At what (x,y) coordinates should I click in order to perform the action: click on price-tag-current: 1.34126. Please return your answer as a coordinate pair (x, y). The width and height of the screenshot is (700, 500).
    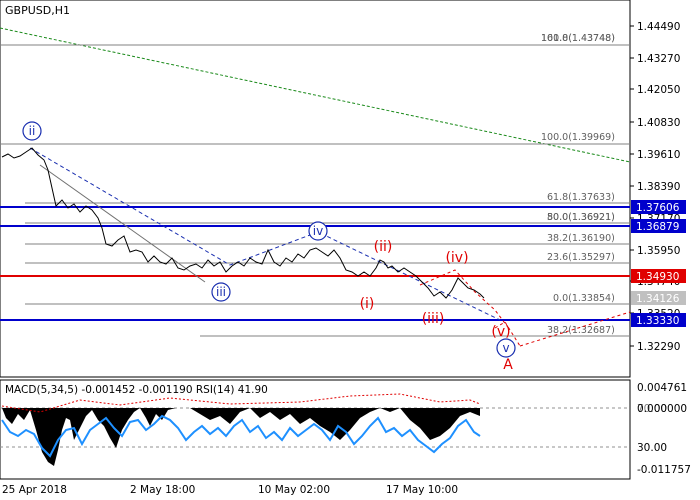
    Looking at the image, I should click on (658, 299).